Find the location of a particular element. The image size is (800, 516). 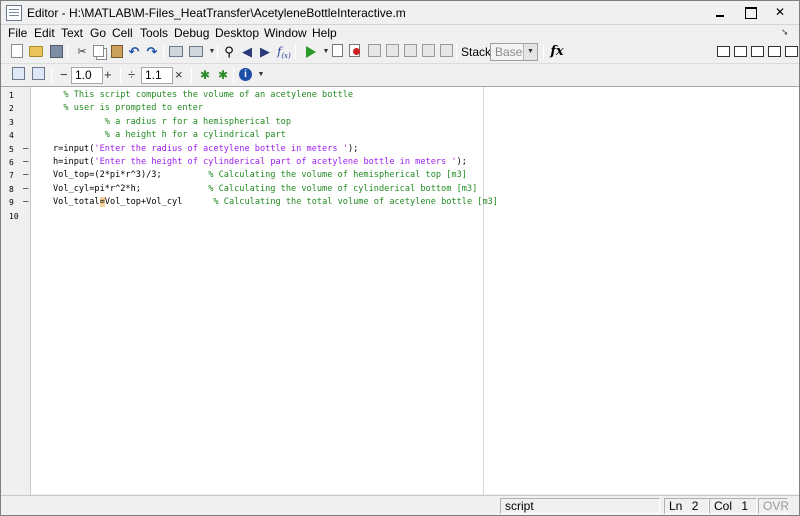

code-text: r=input( is located at coordinates (74, 148).